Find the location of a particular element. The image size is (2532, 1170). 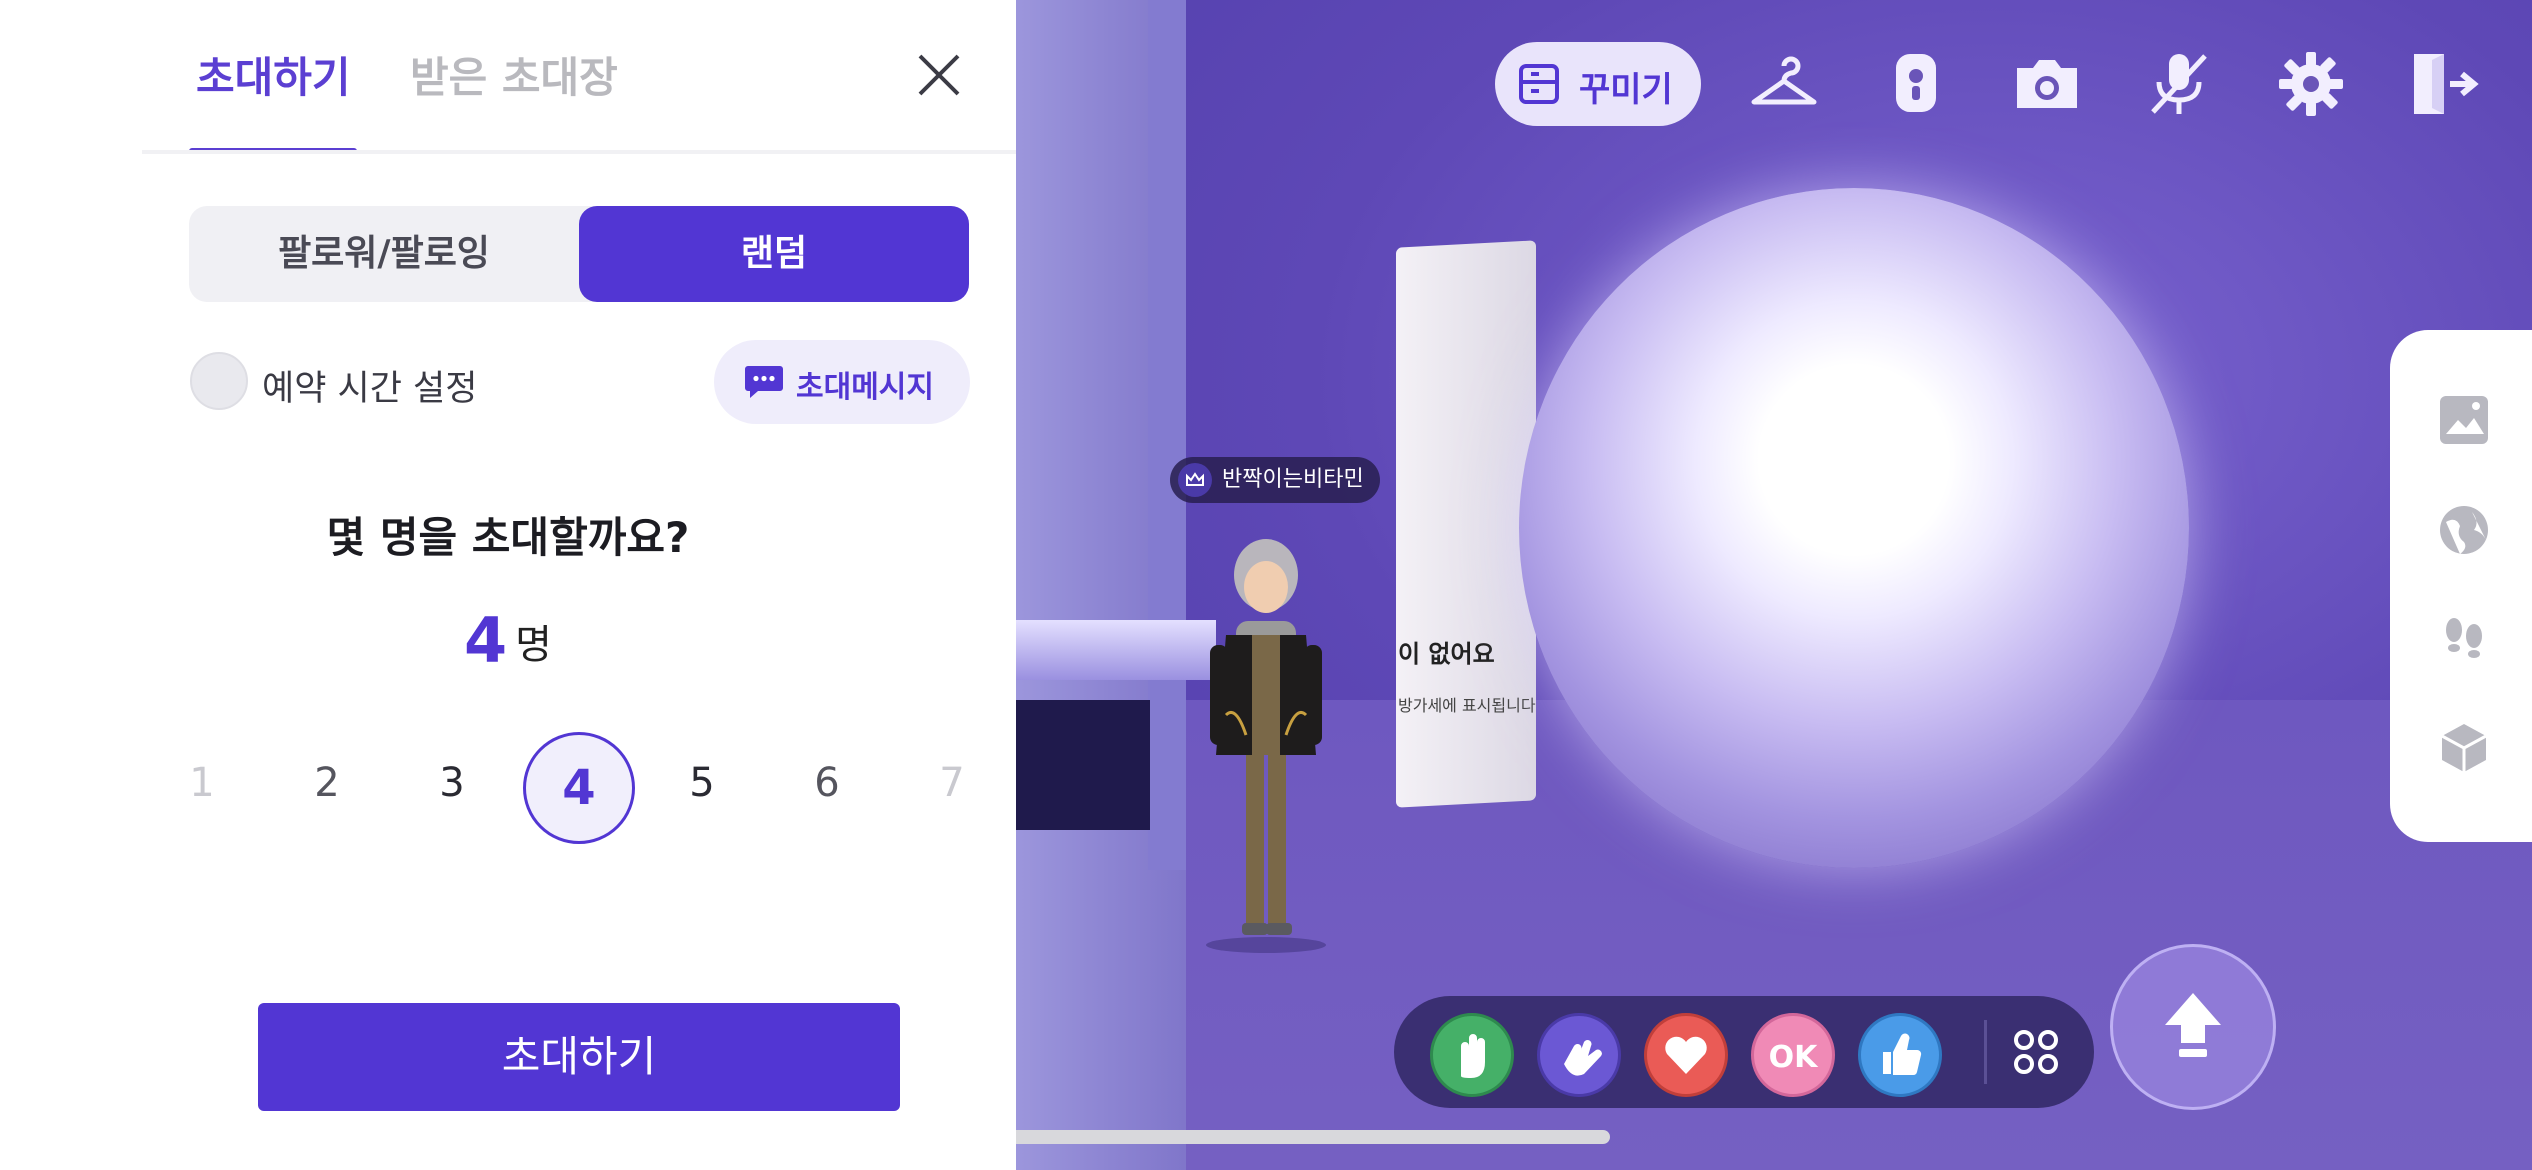

number-option-2: 2 is located at coordinates (327, 783).